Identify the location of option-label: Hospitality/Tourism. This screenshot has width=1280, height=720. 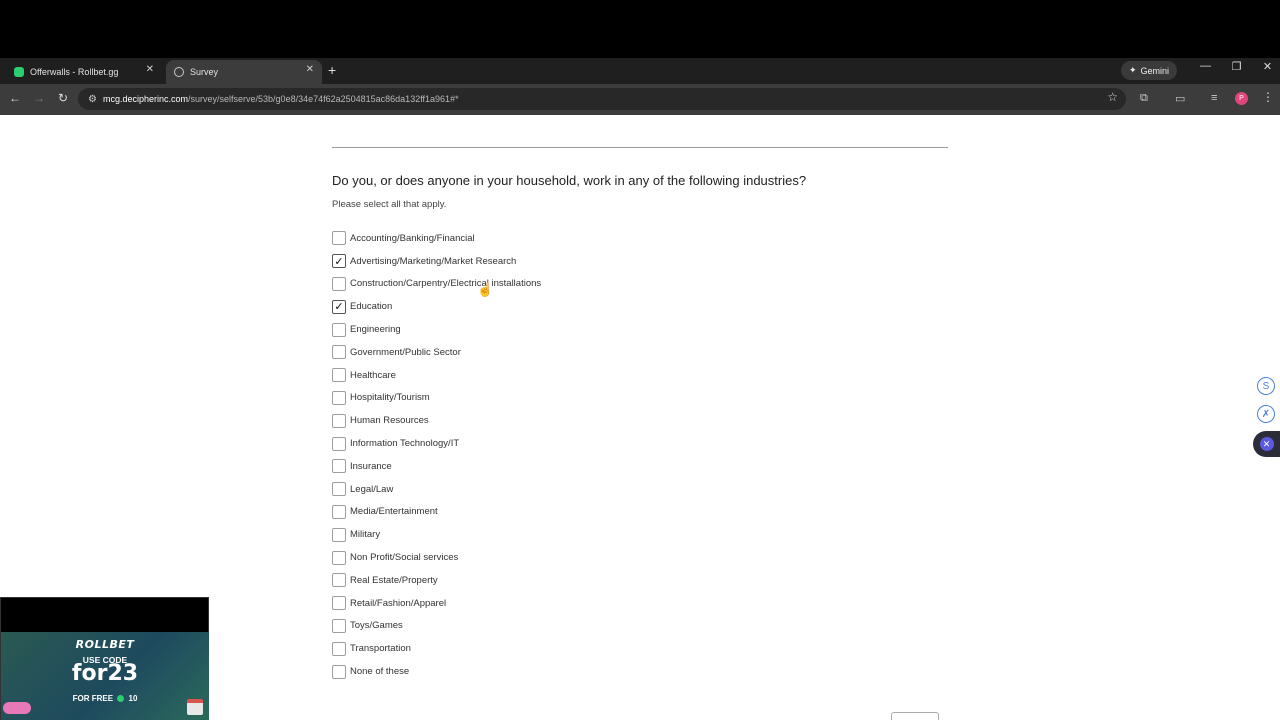
(390, 397).